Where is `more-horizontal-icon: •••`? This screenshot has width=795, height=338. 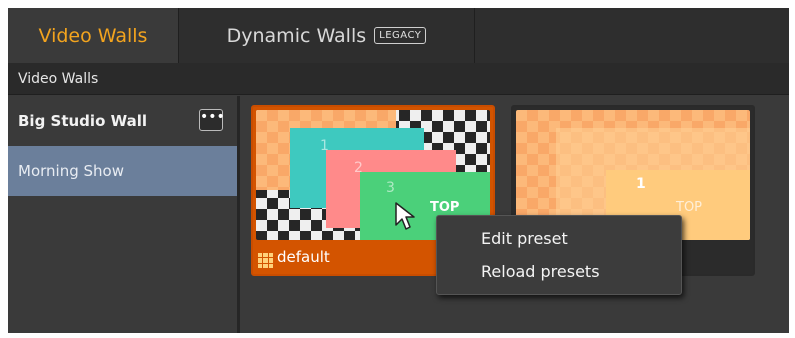 more-horizontal-icon: ••• is located at coordinates (212, 117).